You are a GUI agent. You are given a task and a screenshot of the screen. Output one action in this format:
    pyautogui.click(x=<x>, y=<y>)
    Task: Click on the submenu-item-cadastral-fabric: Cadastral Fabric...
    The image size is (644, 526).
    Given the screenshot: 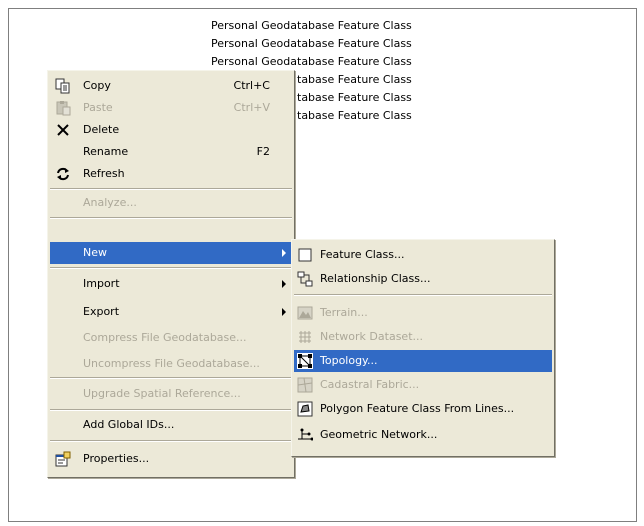 What is the action you would take?
    pyautogui.click(x=423, y=385)
    